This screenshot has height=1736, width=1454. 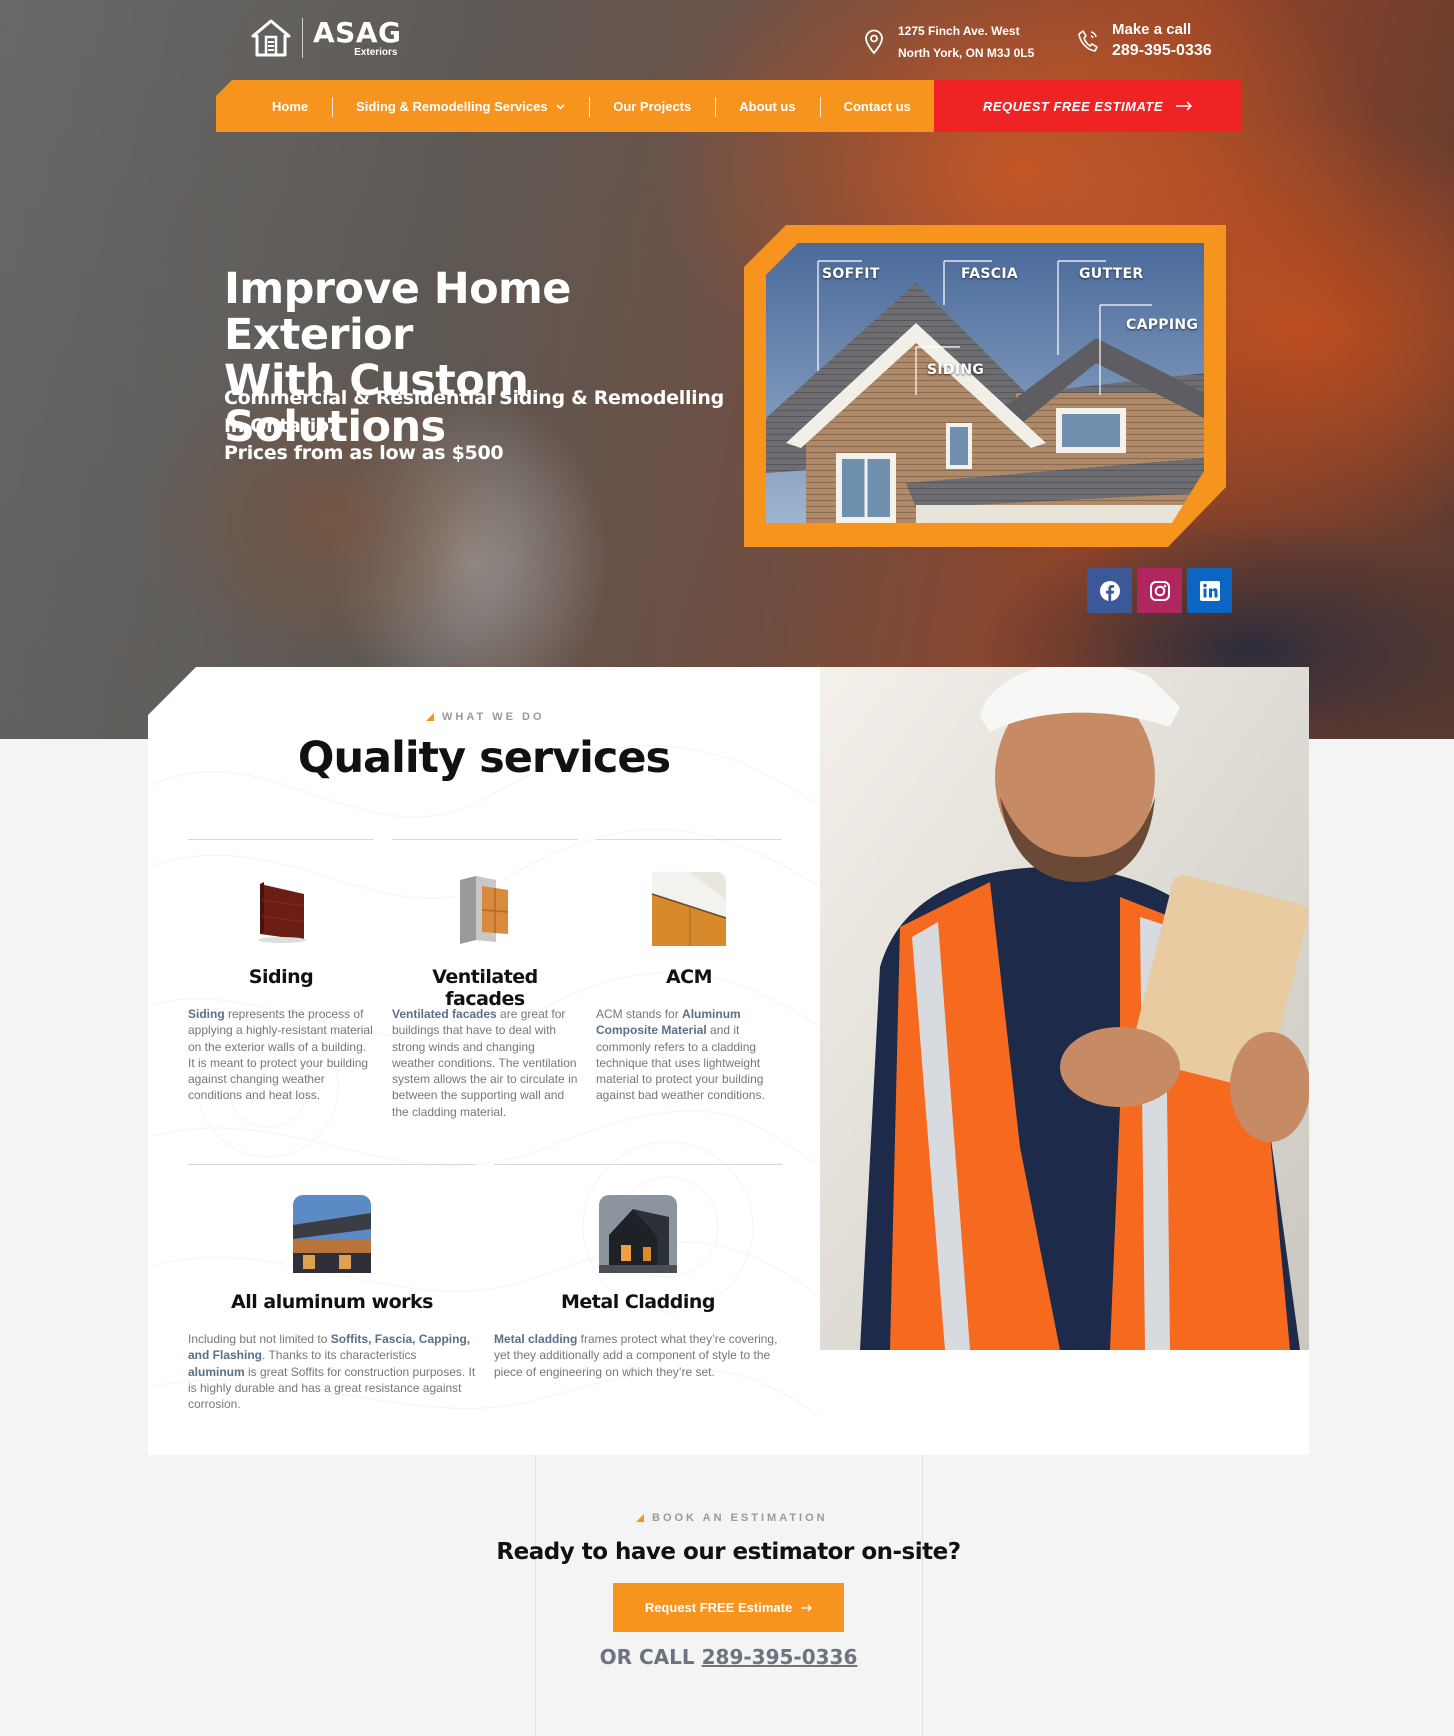 I want to click on call-block: Make a call 289-395-0336, so click(x=1144, y=41).